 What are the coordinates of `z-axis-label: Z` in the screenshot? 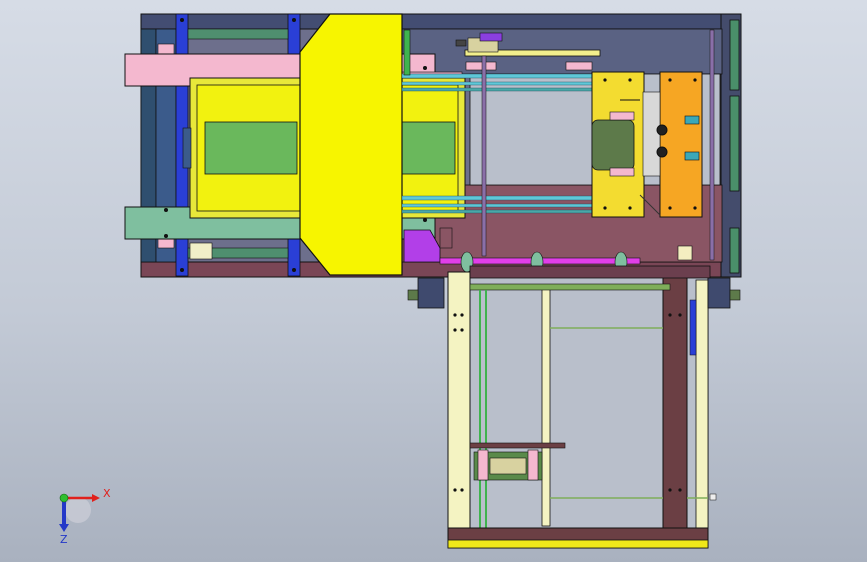 It's located at (64, 539).